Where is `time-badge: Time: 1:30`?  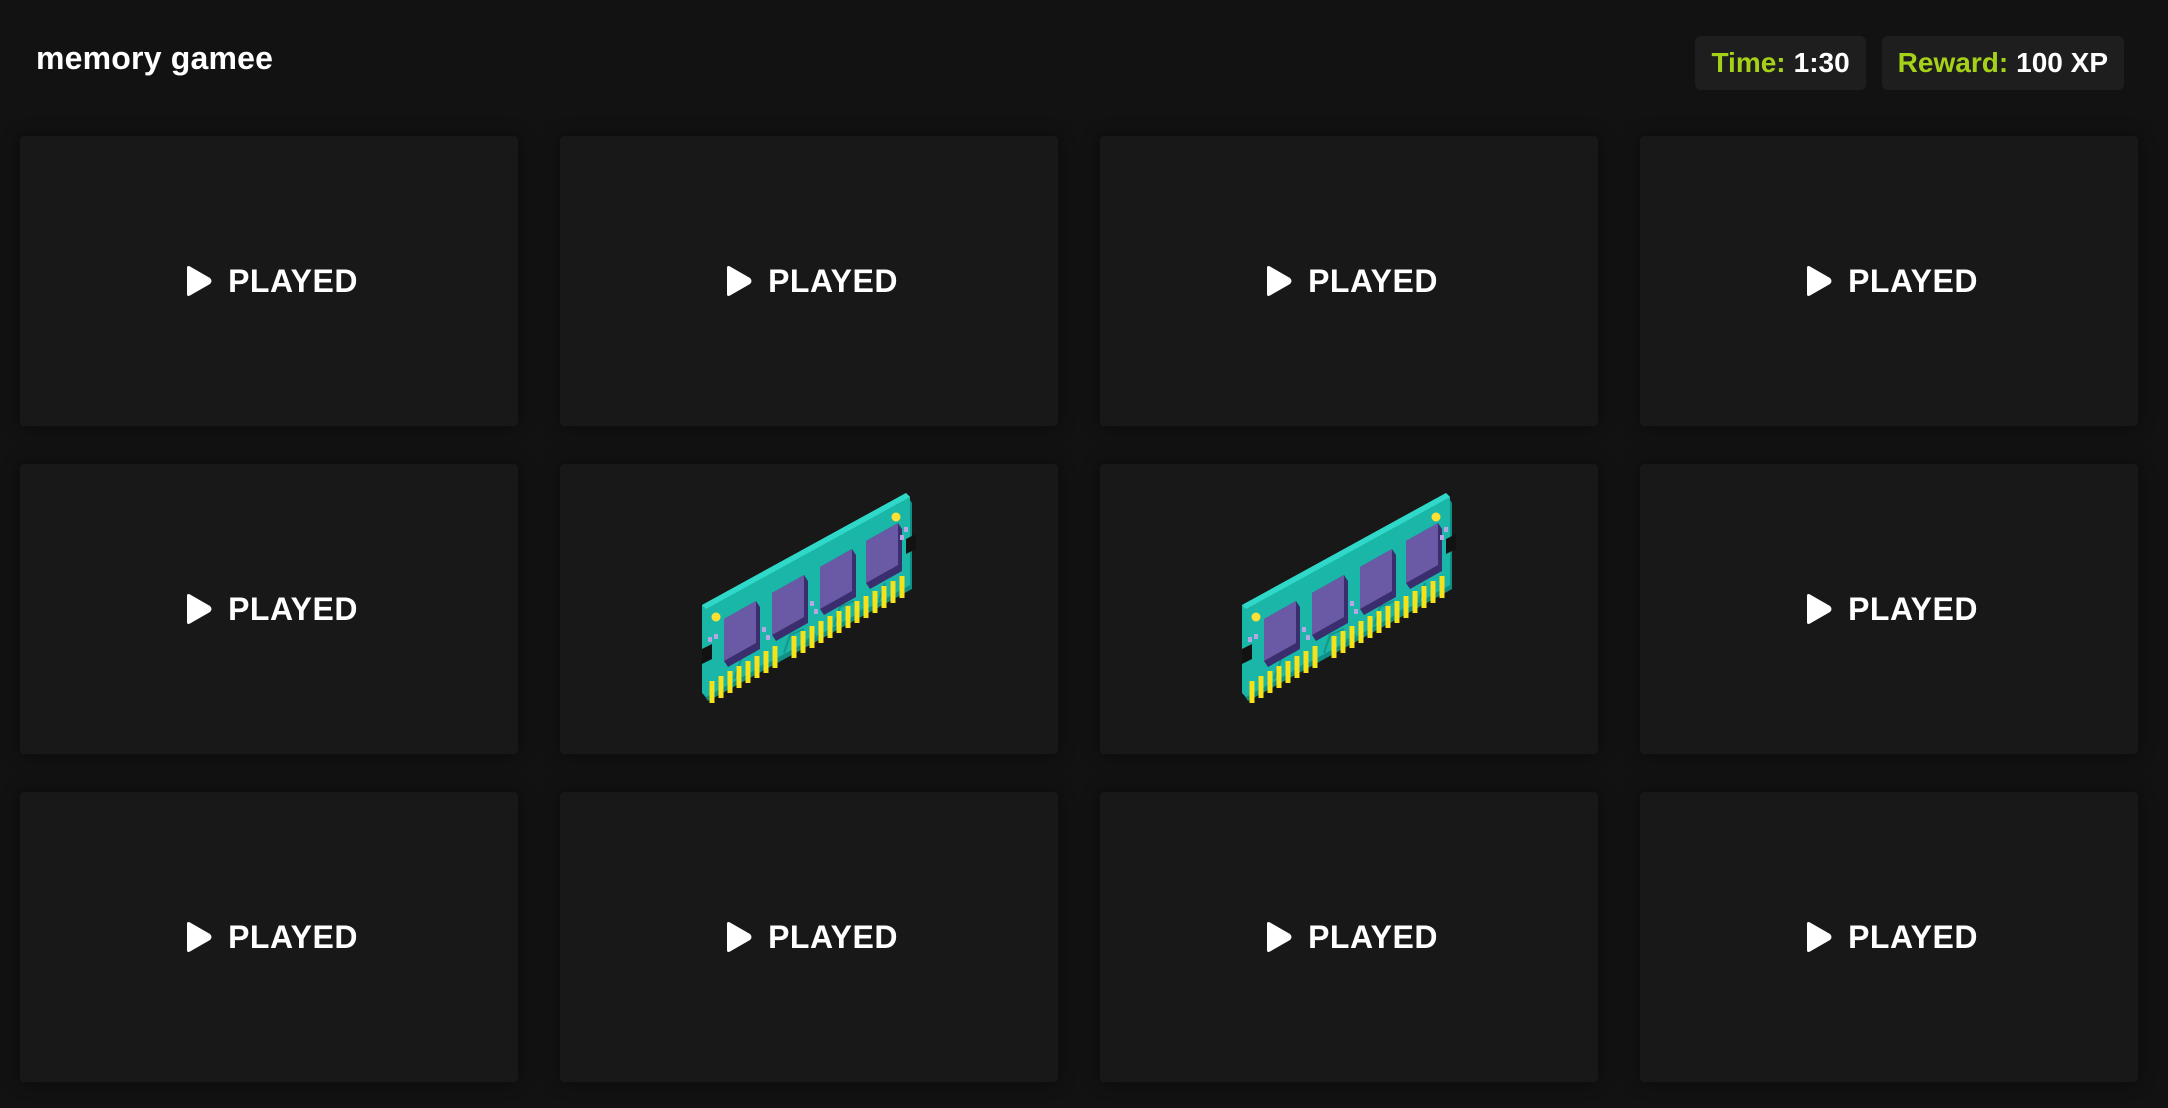 time-badge: Time: 1:30 is located at coordinates (1780, 63).